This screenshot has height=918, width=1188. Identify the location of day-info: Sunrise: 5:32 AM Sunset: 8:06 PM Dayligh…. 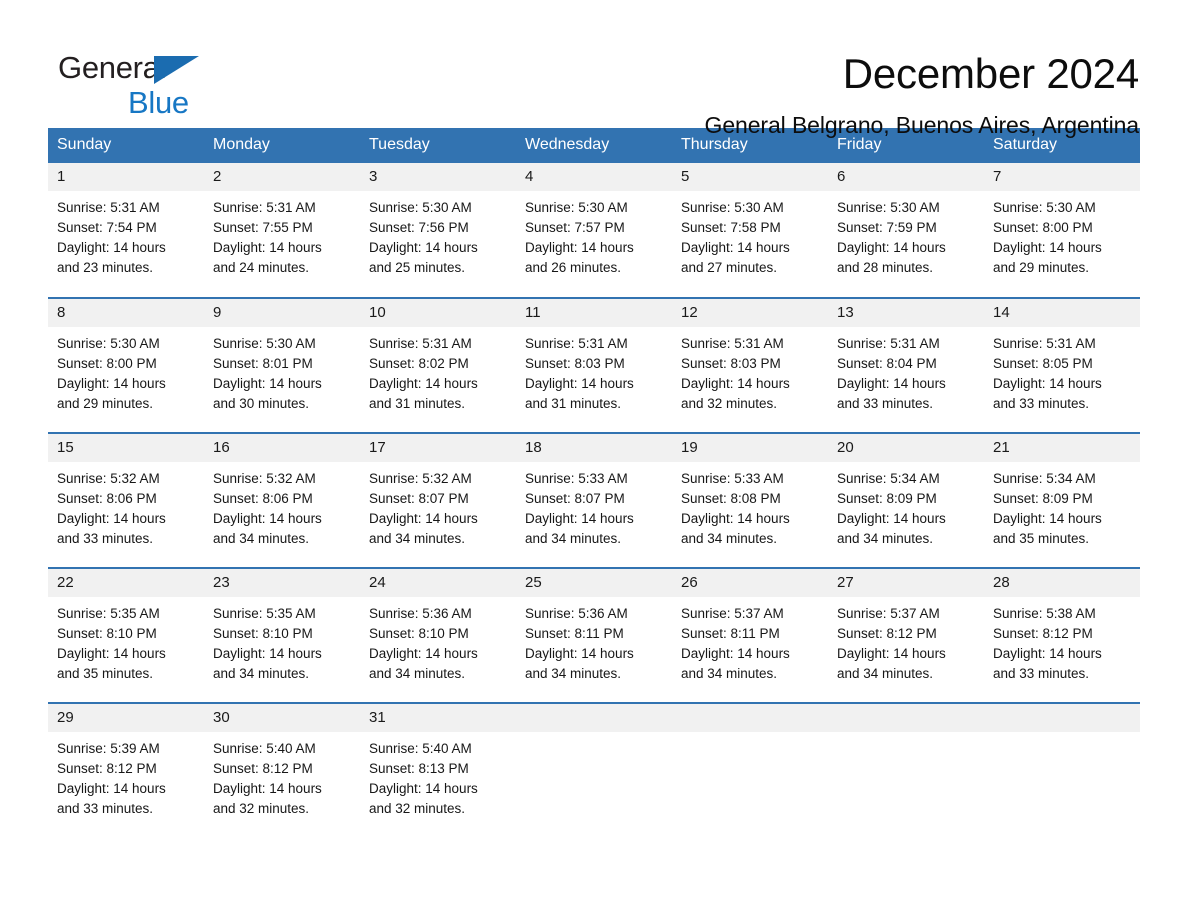
(282, 505).